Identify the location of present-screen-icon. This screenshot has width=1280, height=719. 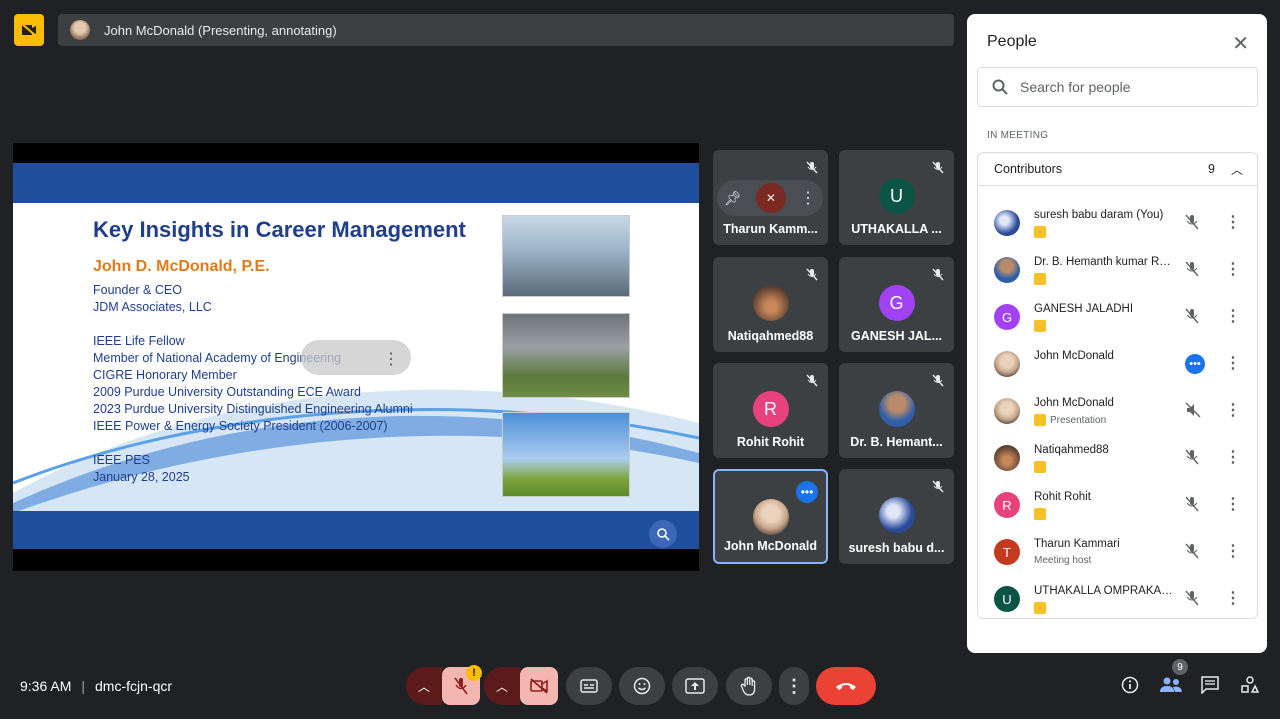
(695, 686).